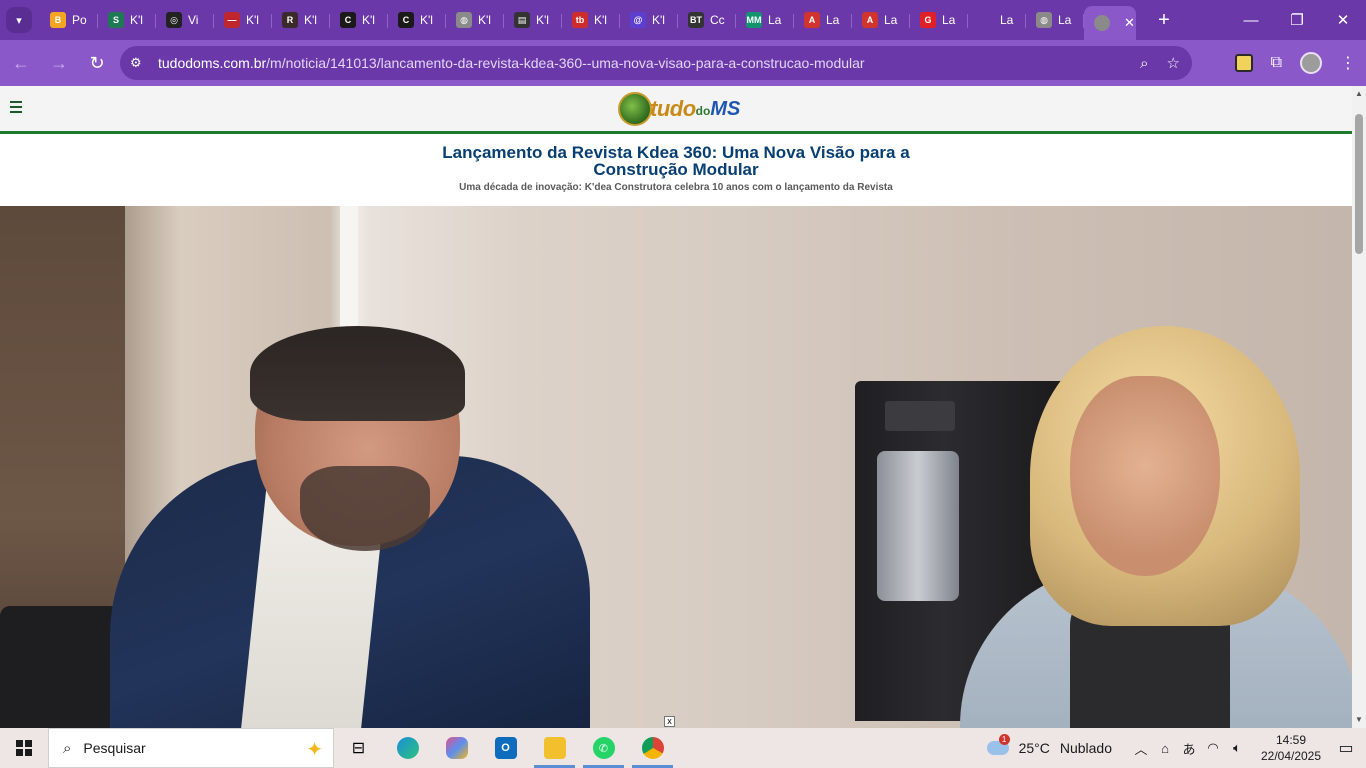 The image size is (1366, 768). Describe the element at coordinates (185, 20) in the screenshot. I see `tab: ◎ Vi` at that location.